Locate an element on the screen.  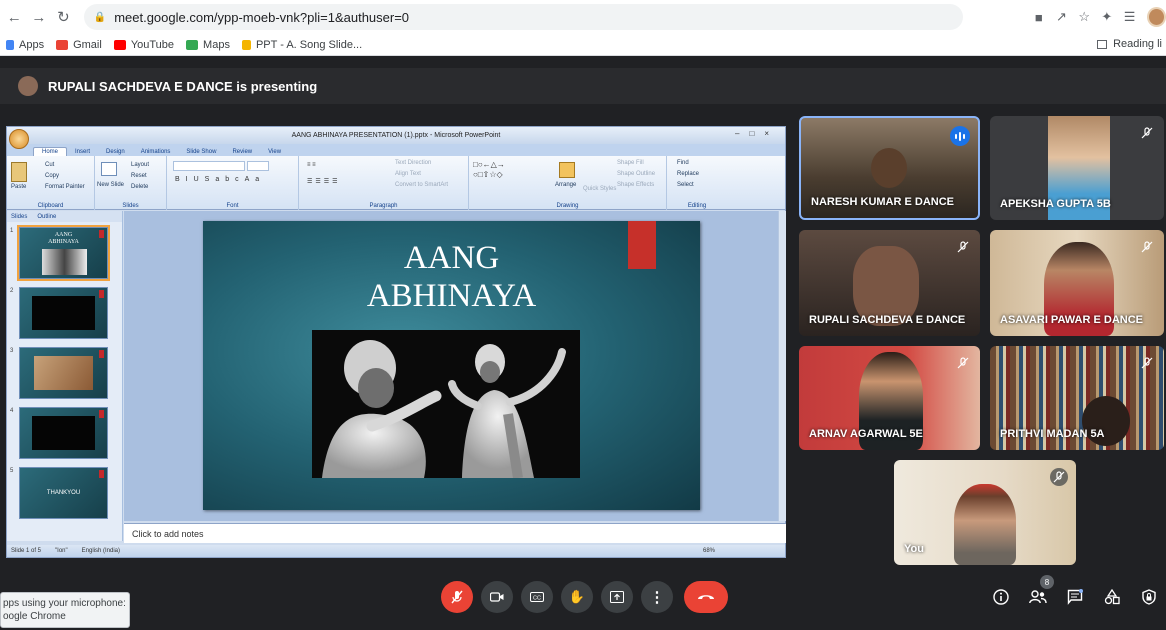
thumb-title: AANG ABHINAYA is located at coordinates (63, 239).